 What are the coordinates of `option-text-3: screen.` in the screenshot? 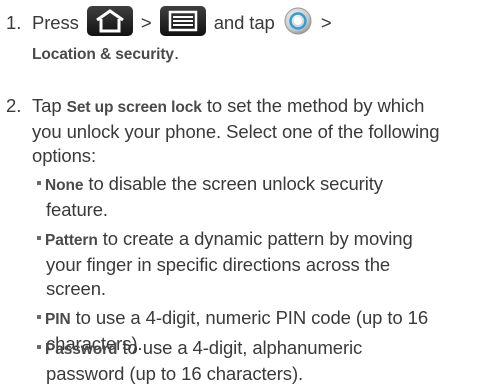 It's located at (76, 288).